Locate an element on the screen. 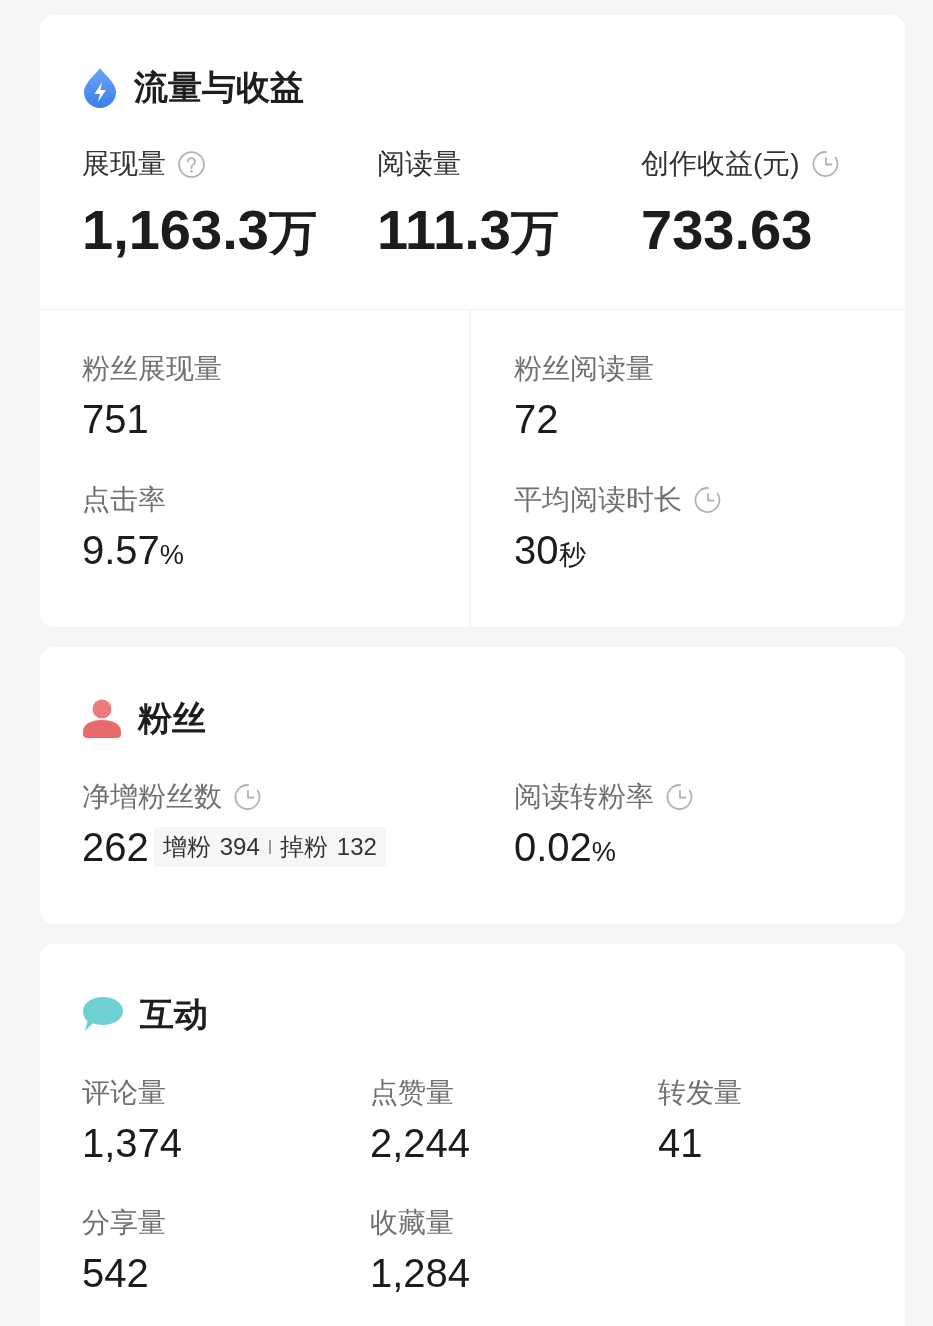  metric-label: 净增粉丝数 is located at coordinates (152, 797).